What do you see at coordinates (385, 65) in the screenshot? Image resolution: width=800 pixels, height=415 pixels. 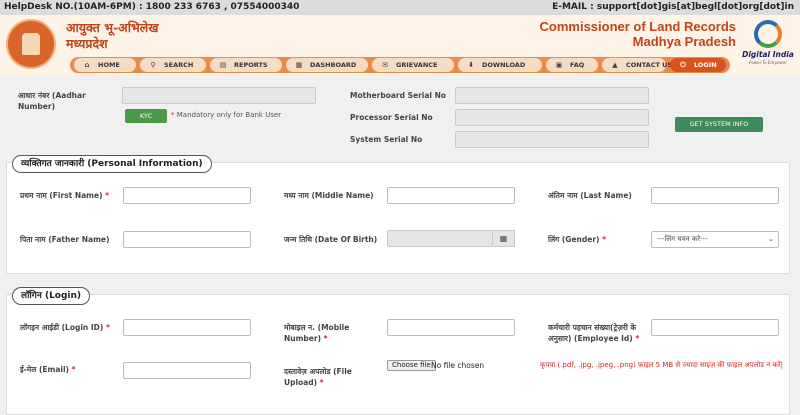 I see `grievance-icon: ✉` at bounding box center [385, 65].